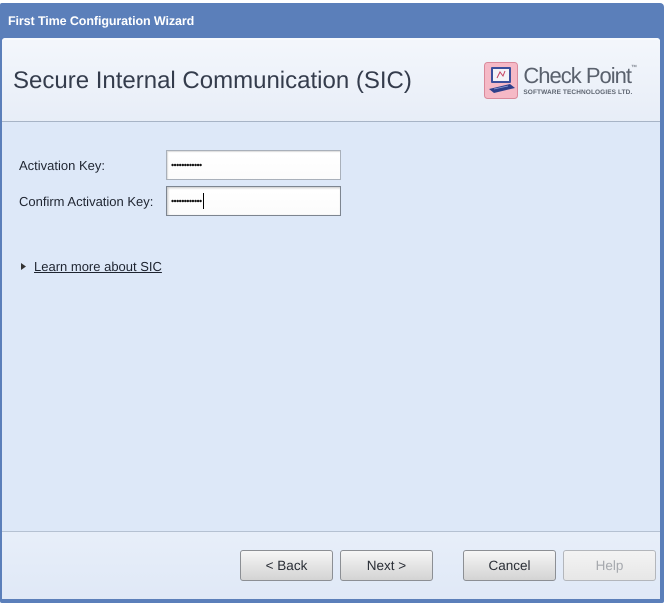 The width and height of the screenshot is (668, 607). Describe the element at coordinates (98, 266) in the screenshot. I see `learn-more-link: Learn more about SIC` at that location.